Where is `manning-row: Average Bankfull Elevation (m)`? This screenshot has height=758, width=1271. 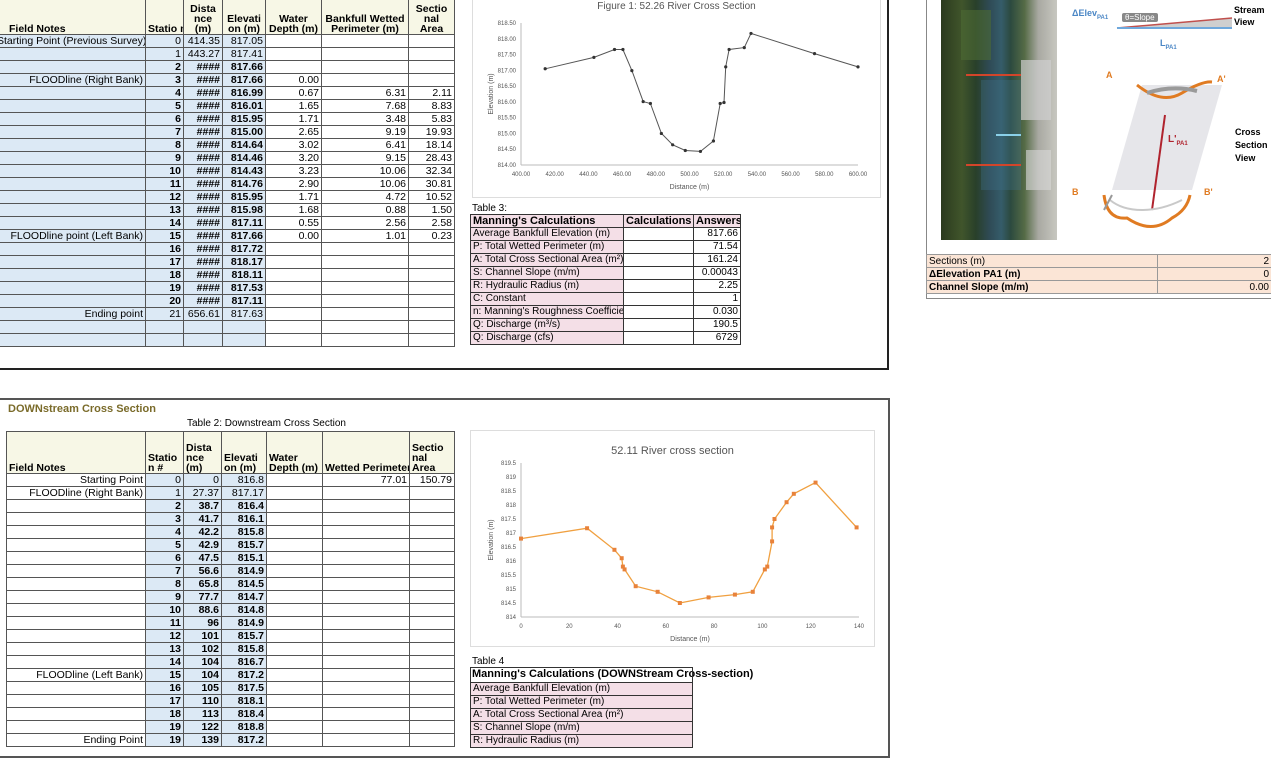 manning-row: Average Bankfull Elevation (m) is located at coordinates (582, 689).